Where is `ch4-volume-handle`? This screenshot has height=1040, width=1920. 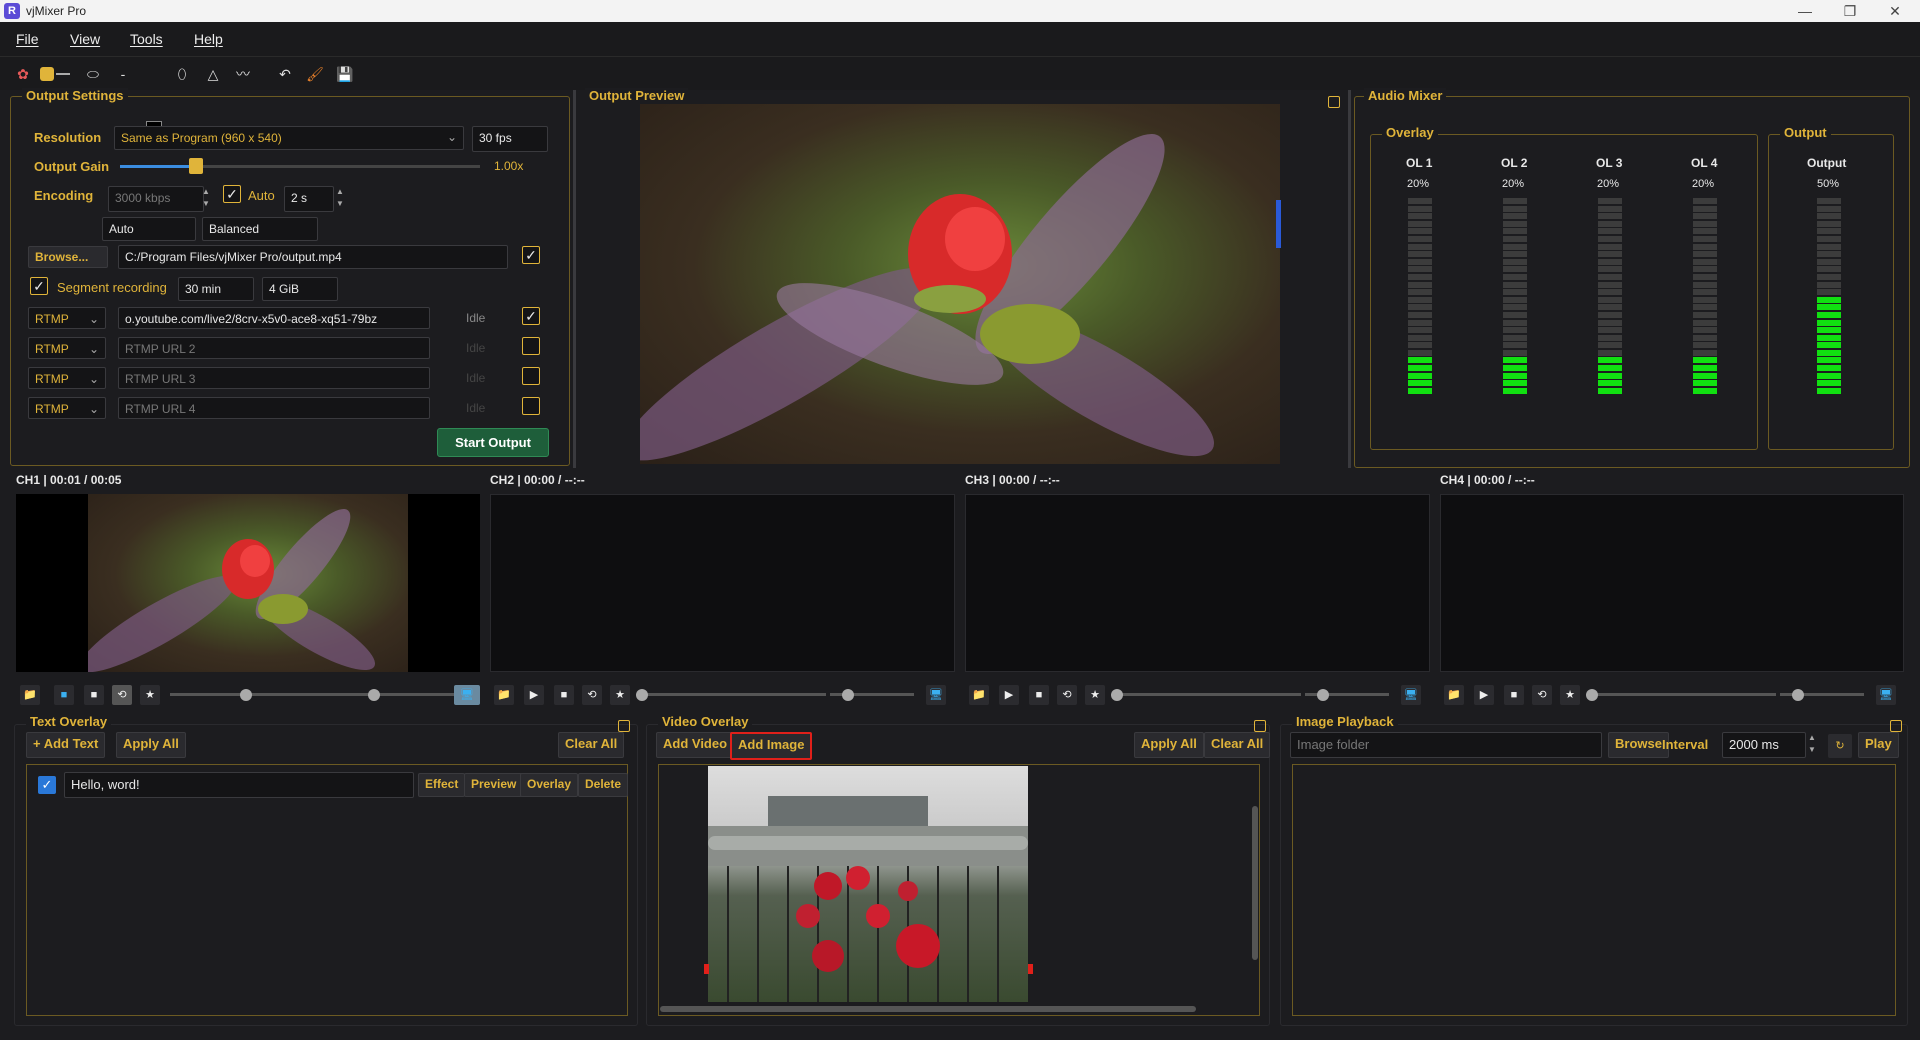 ch4-volume-handle is located at coordinates (1798, 695).